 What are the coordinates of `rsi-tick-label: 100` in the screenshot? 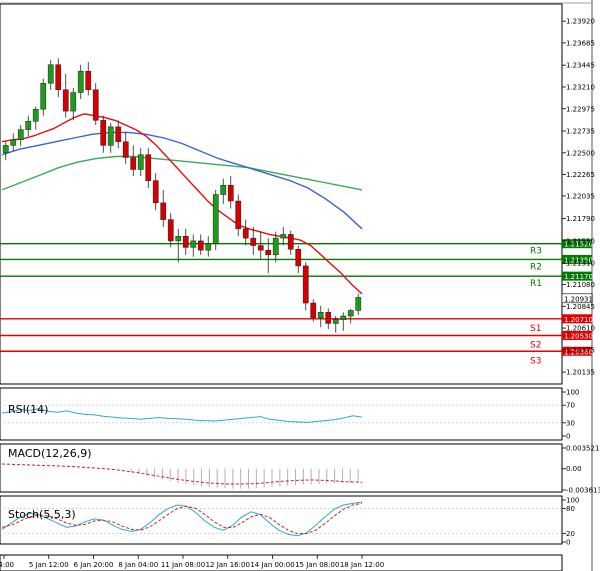 It's located at (572, 393).